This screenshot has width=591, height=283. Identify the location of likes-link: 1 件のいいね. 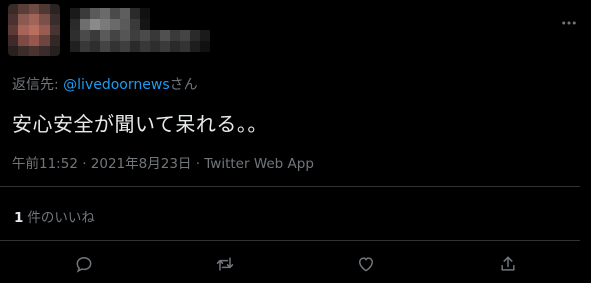
(54, 216).